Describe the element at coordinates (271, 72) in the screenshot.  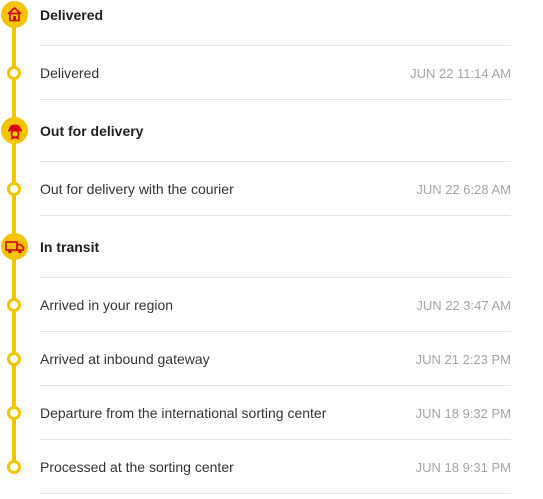
I see `list-item: Delivered JUN 22 11:14 AM` at that location.